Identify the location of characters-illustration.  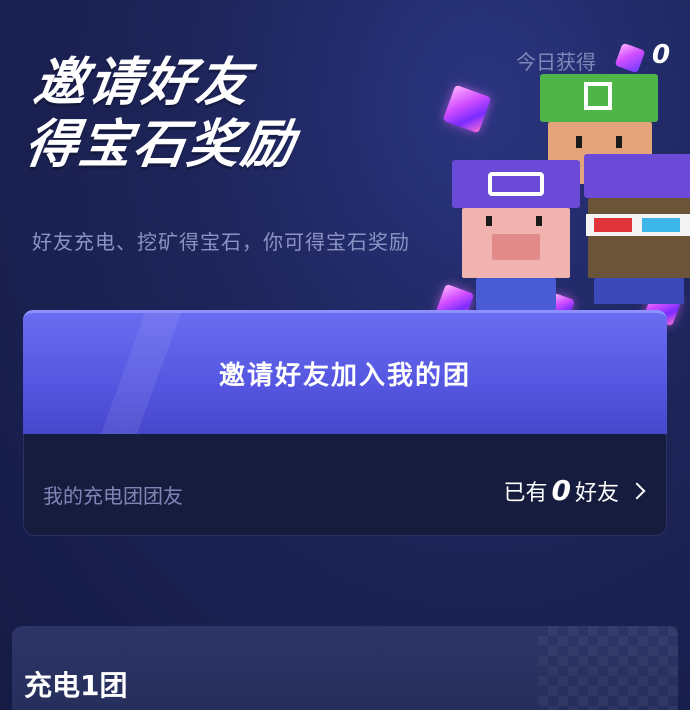
(560, 195).